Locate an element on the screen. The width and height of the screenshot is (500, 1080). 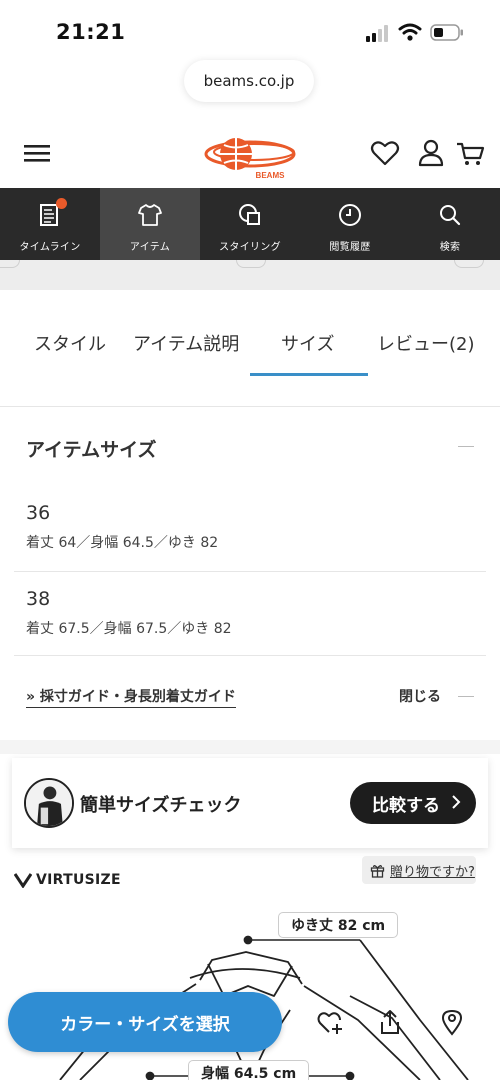
item-size-title: アイテムサイズ is located at coordinates (91, 450).